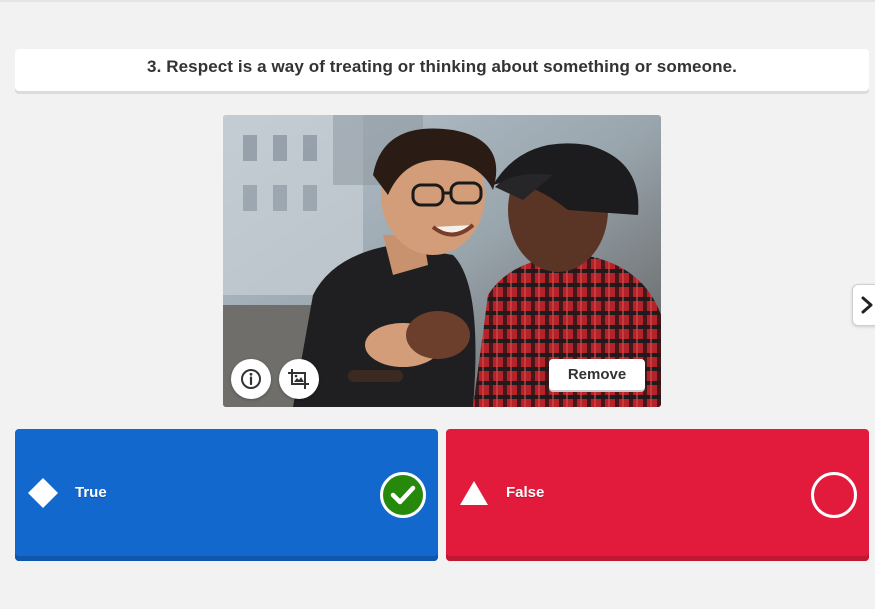 Image resolution: width=875 pixels, height=609 pixels. I want to click on correct-answer-toggle-true, so click(403, 495).